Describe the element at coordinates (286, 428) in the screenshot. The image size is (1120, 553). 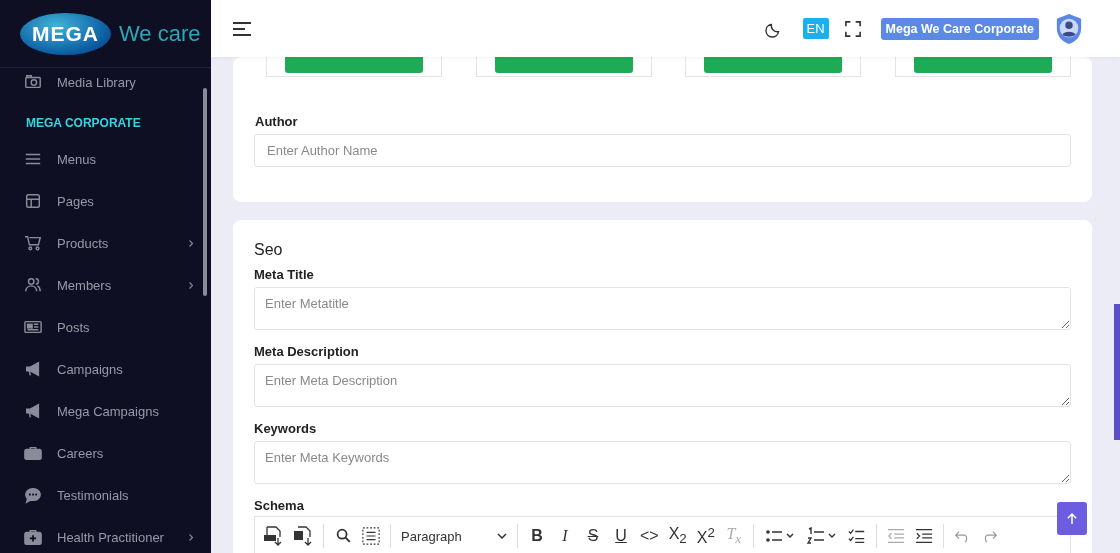
I see `field-label: Keywords` at that location.